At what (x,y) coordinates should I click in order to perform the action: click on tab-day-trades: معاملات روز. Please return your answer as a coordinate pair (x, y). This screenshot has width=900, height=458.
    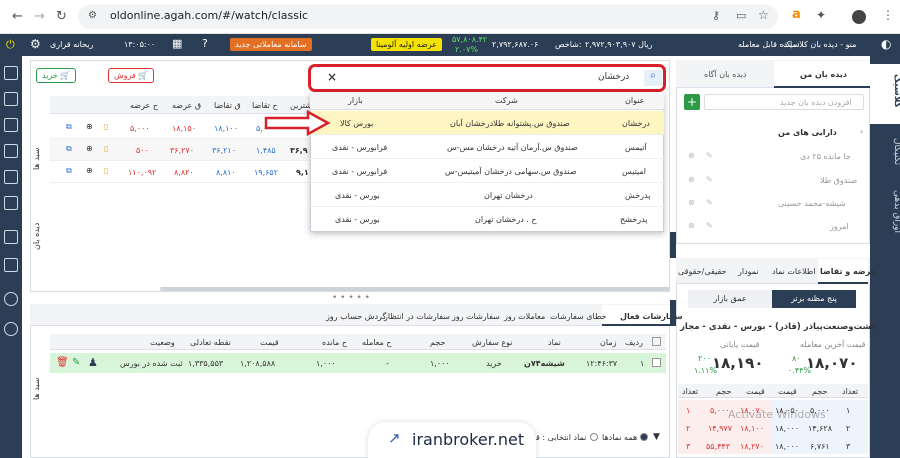
    Looking at the image, I should click on (524, 316).